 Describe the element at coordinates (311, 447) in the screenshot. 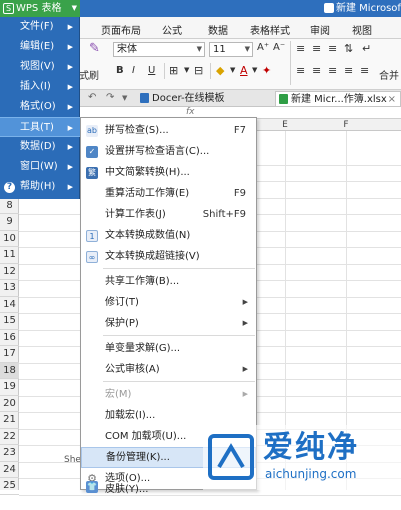

I see `watermark-title: 爱纯净` at that location.